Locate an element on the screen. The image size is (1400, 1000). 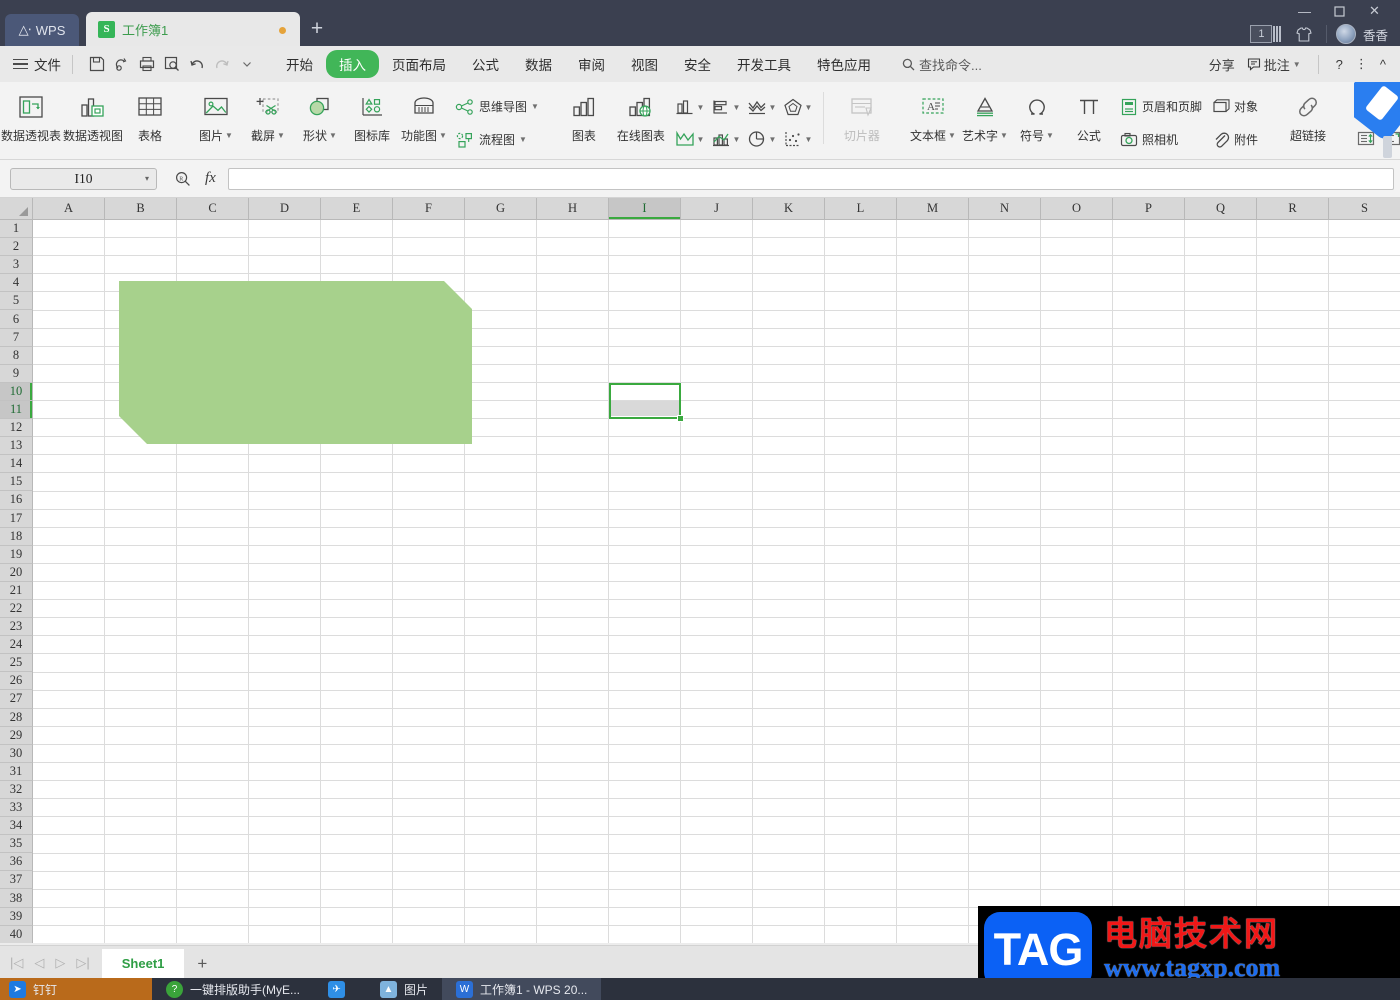
cloud-sync-icon is located at coordinates (121, 64).